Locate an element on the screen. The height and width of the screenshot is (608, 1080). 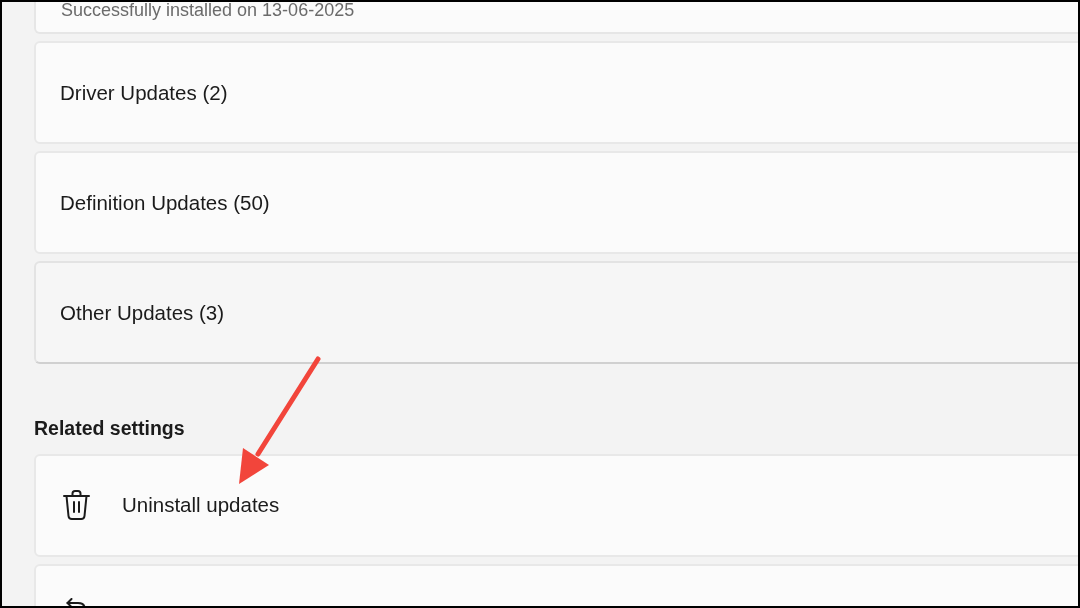
setting-label: Uninstall updates is located at coordinates (201, 505).